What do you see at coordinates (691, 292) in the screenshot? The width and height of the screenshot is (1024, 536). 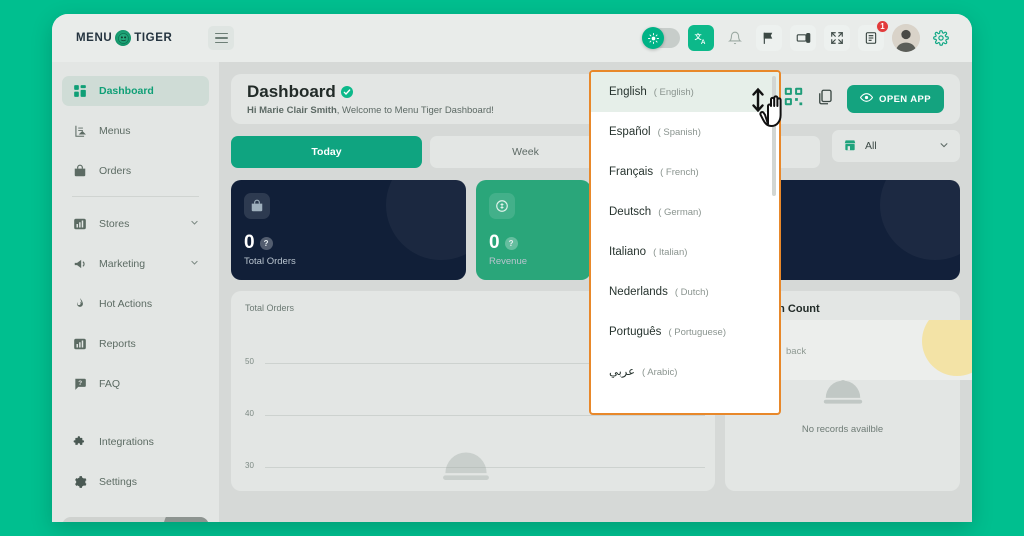 I see `language-english-name: ( Dutch)` at bounding box center [691, 292].